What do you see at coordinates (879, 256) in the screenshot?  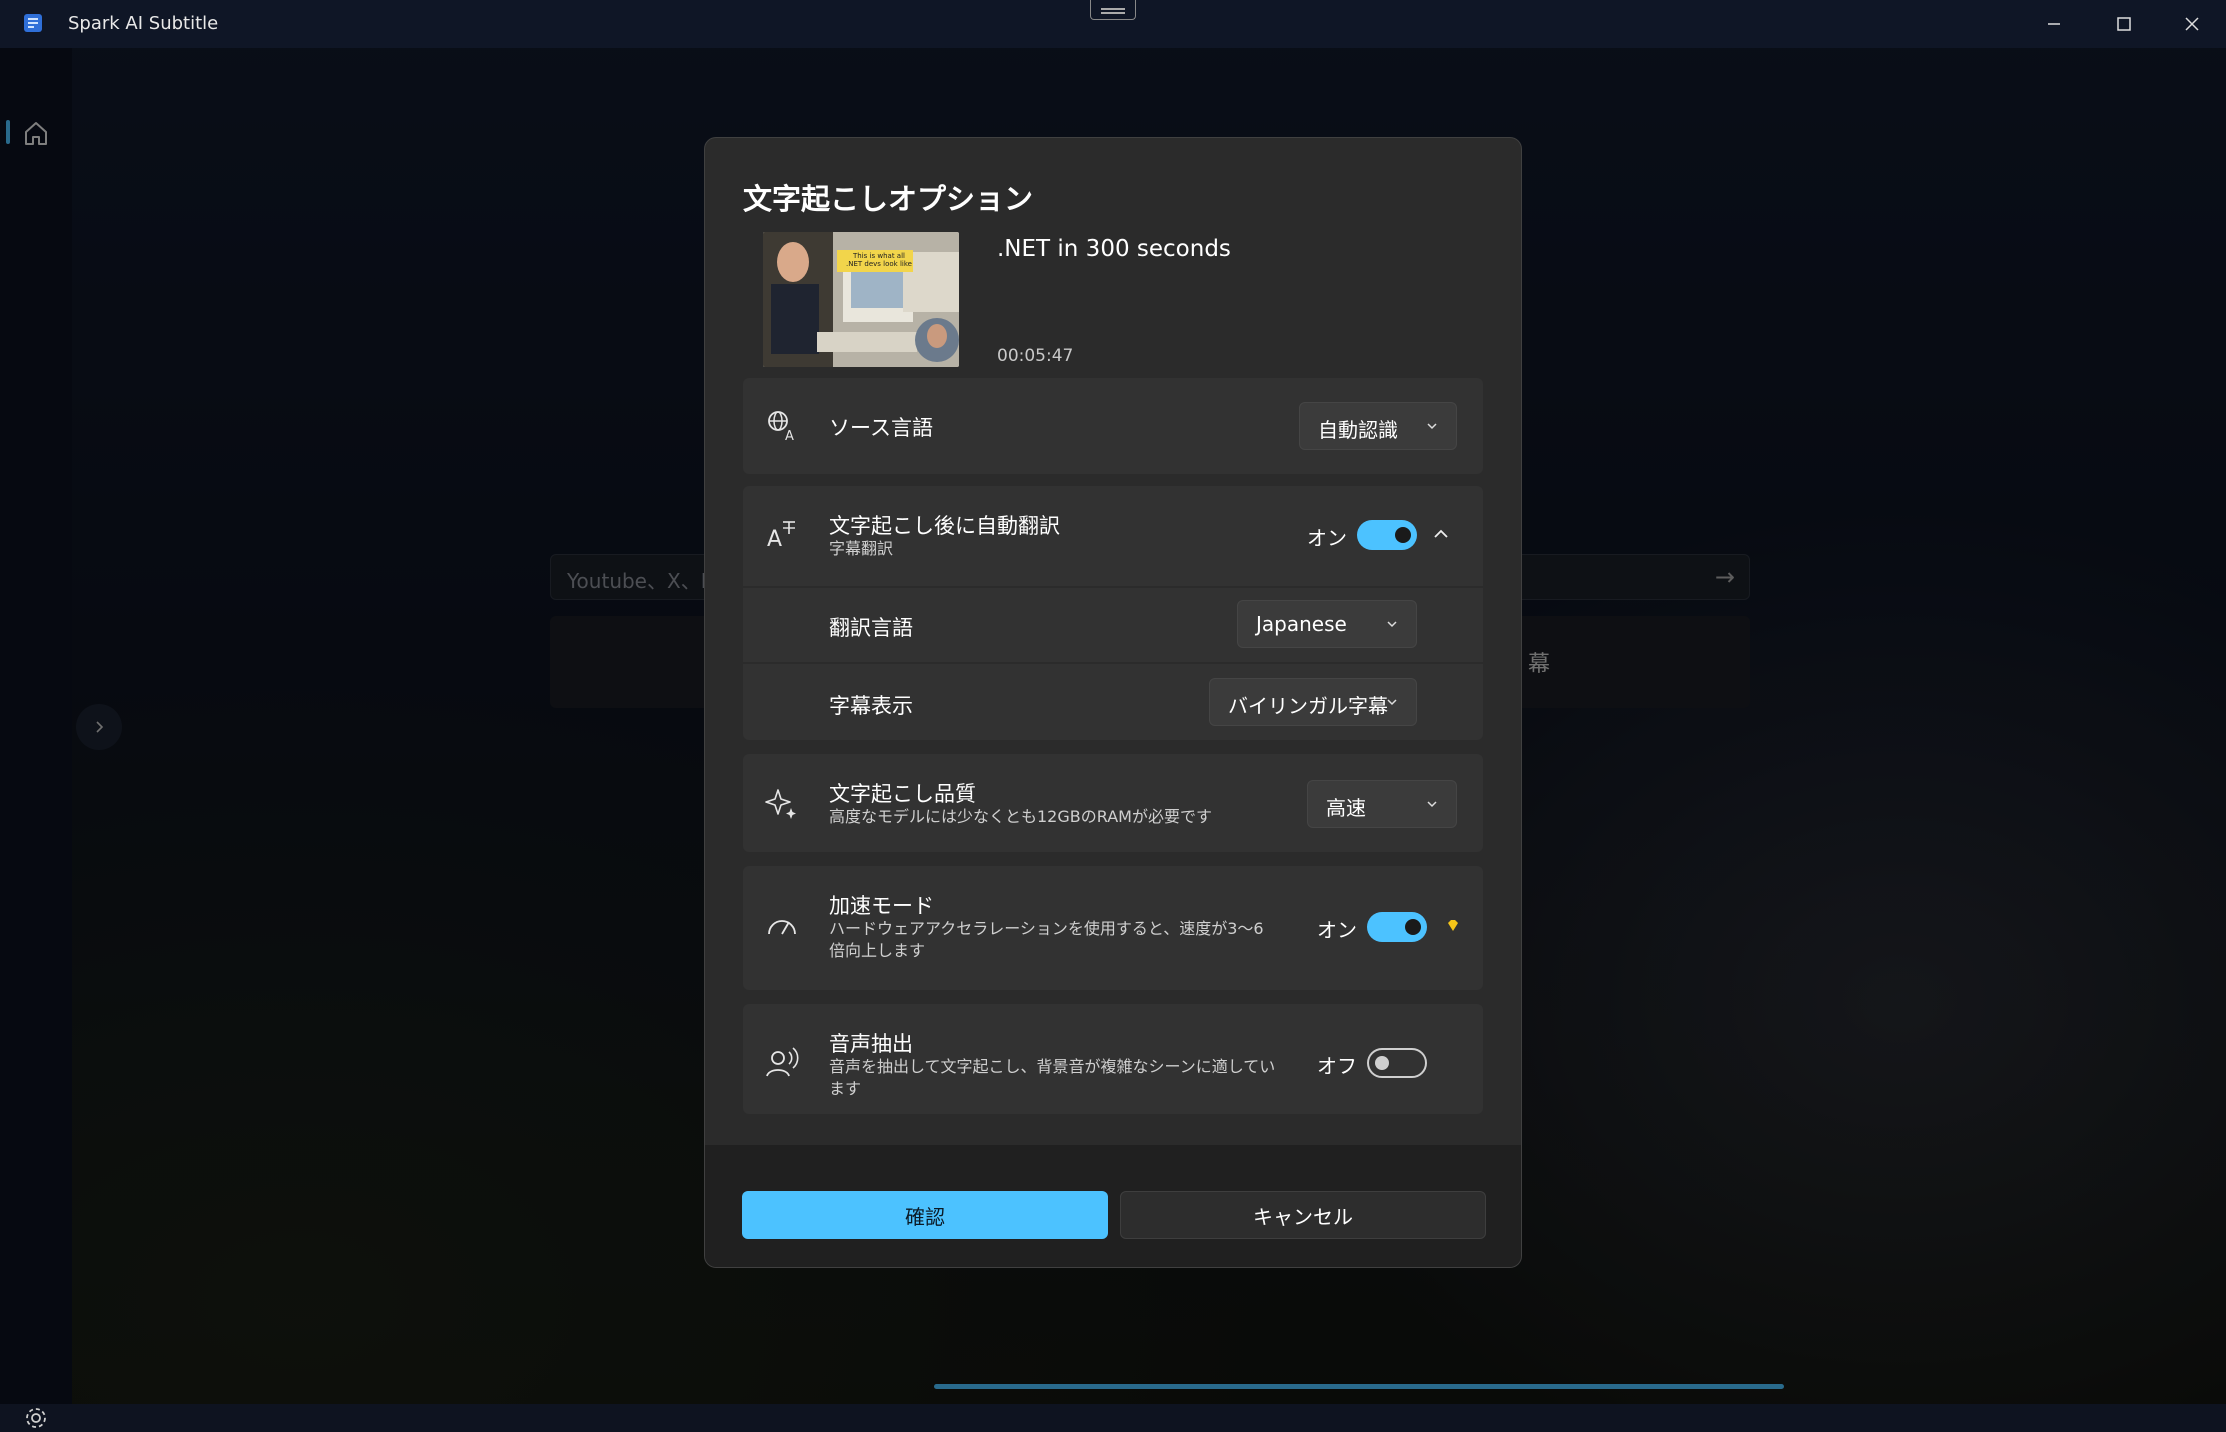 I see `thumbnail-caption-line-1: This is what all` at bounding box center [879, 256].